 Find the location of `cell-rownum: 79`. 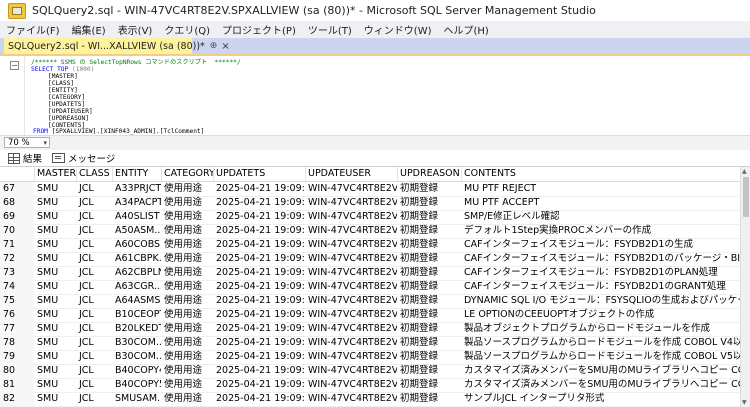

cell-rownum: 79 is located at coordinates (17, 357).